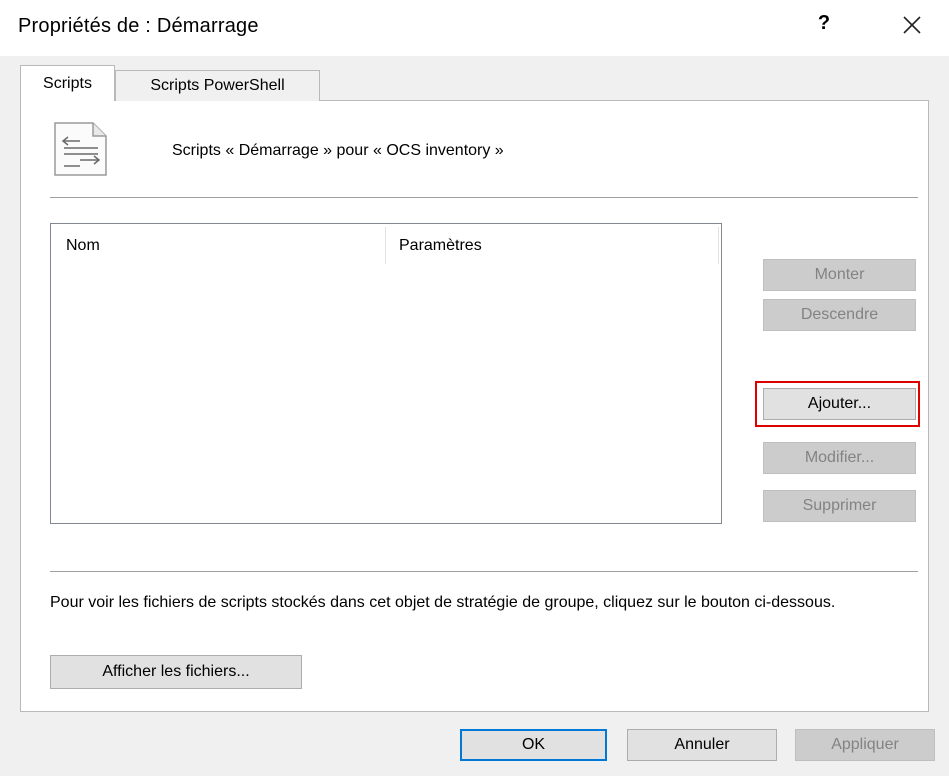 This screenshot has height=776, width=949. I want to click on divider-bottom, so click(484, 571).